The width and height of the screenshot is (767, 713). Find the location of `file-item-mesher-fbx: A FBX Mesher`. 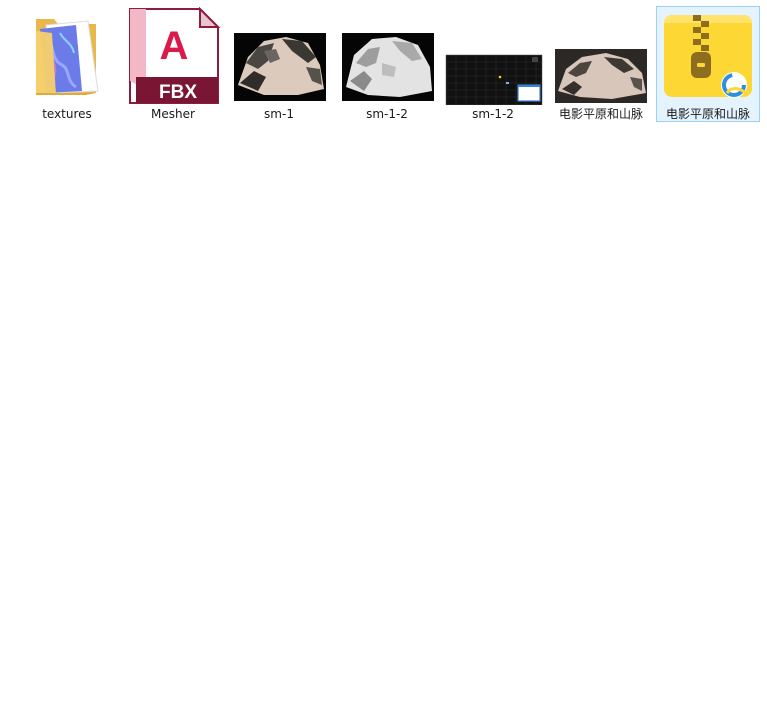

file-item-mesher-fbx: A FBX Mesher is located at coordinates (173, 64).